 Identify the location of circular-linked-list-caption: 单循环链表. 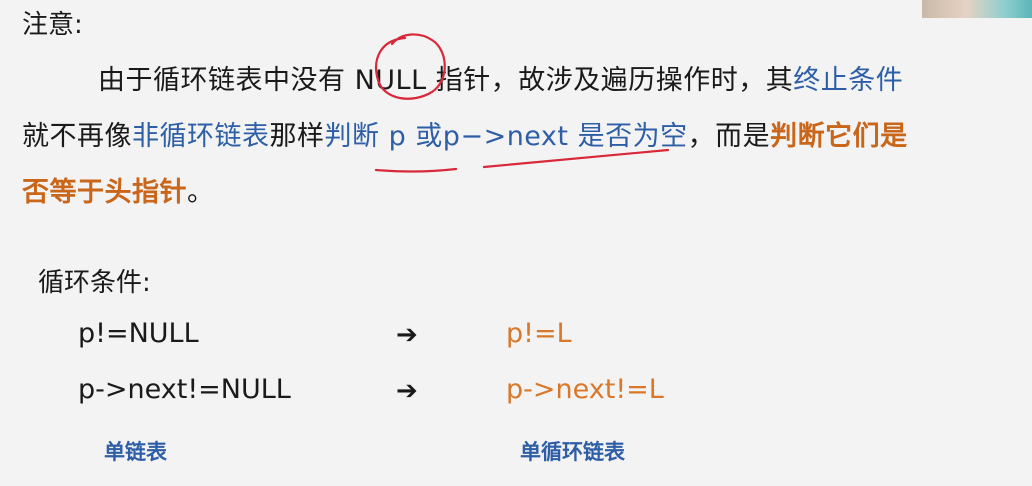
(572, 452).